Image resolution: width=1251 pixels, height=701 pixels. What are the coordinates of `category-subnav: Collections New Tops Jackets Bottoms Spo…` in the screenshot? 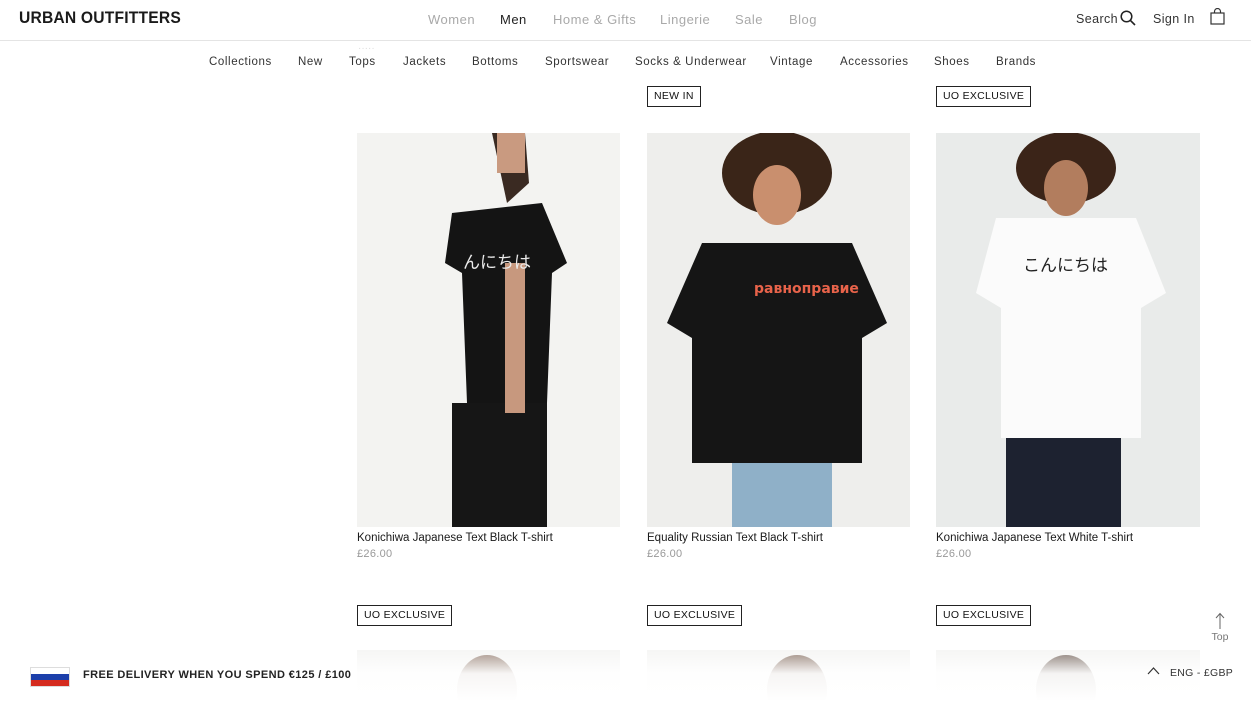 It's located at (625, 64).